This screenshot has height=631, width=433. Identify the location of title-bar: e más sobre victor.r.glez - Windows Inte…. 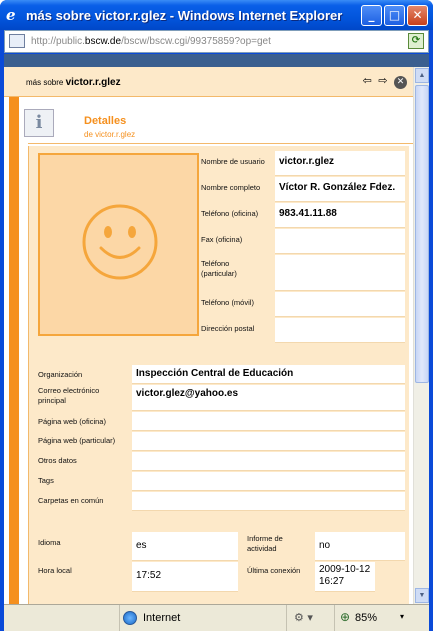
(216, 15).